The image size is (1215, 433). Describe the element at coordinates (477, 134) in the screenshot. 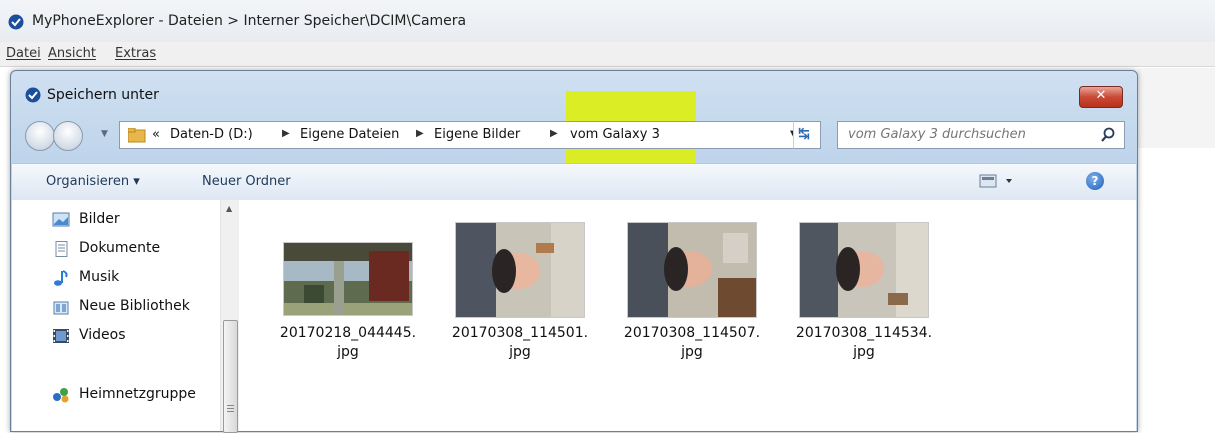

I see `breadcrumb-item-eigene-bilder: Eigene Bilder` at that location.